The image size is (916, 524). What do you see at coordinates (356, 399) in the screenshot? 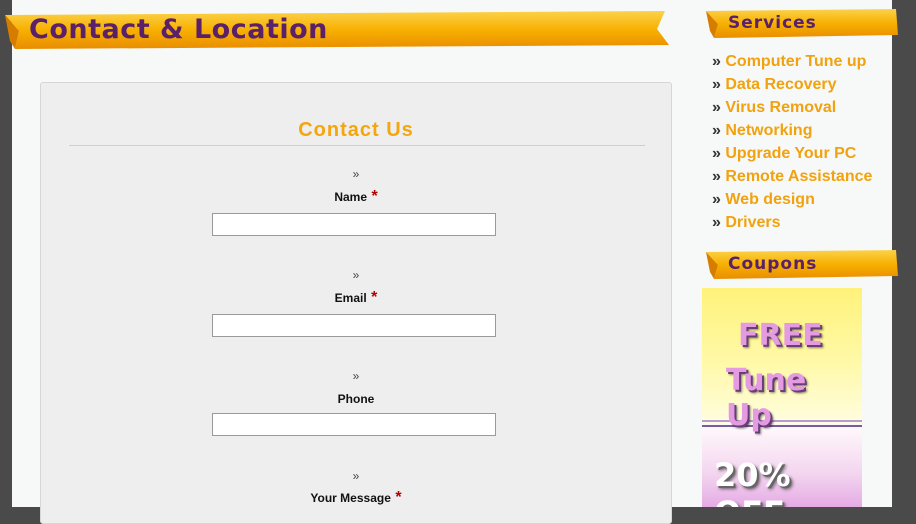
I see `phone-label: Phone` at bounding box center [356, 399].